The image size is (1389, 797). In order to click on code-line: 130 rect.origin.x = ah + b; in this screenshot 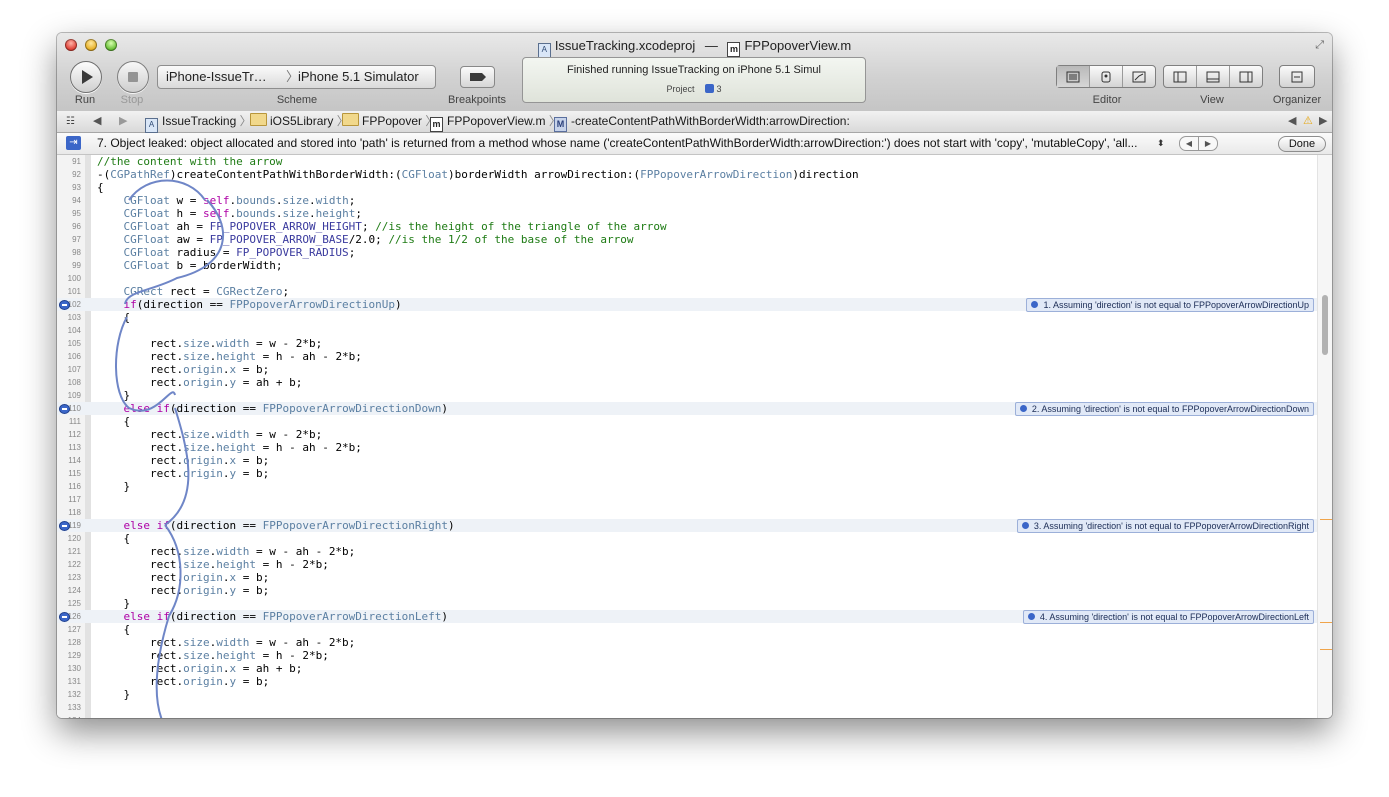, I will do `click(687, 668)`.